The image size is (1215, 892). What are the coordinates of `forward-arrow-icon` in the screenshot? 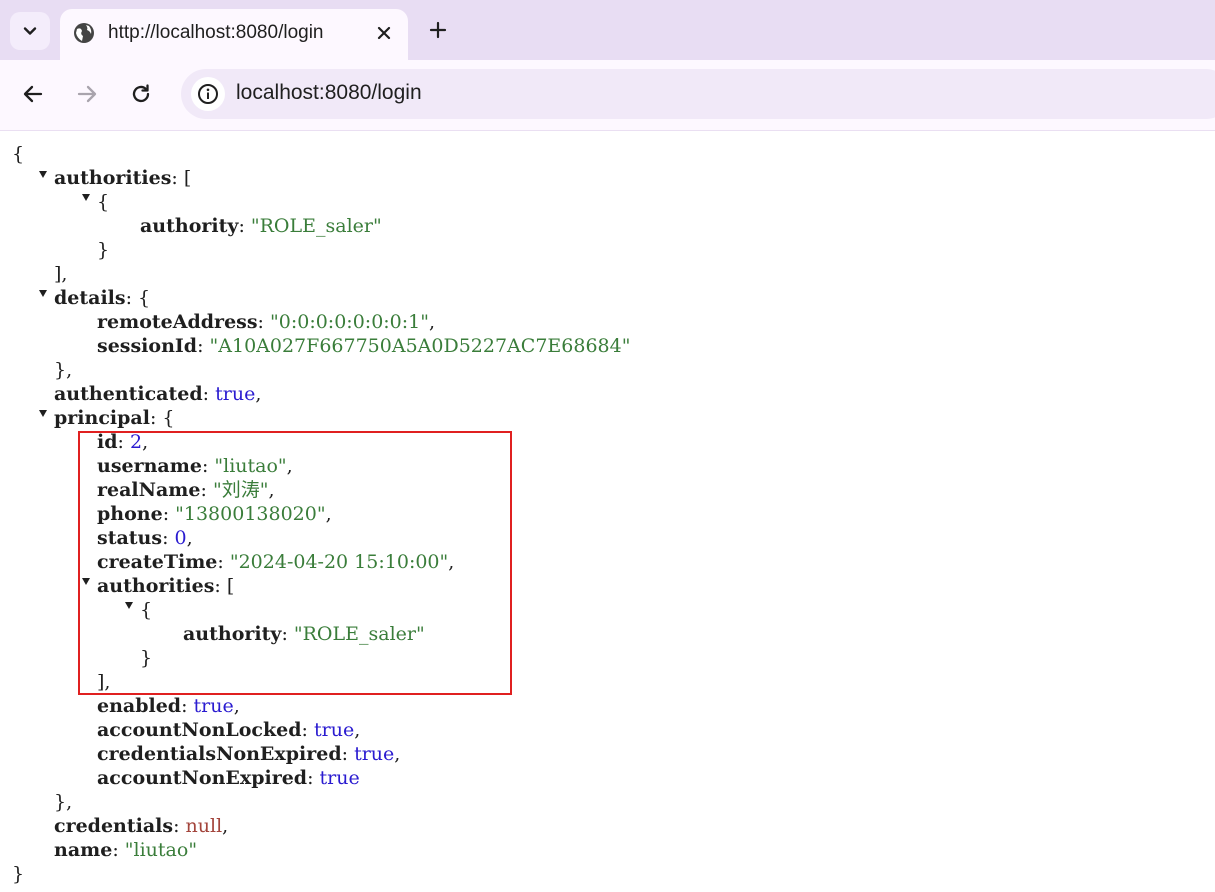 It's located at (87, 94).